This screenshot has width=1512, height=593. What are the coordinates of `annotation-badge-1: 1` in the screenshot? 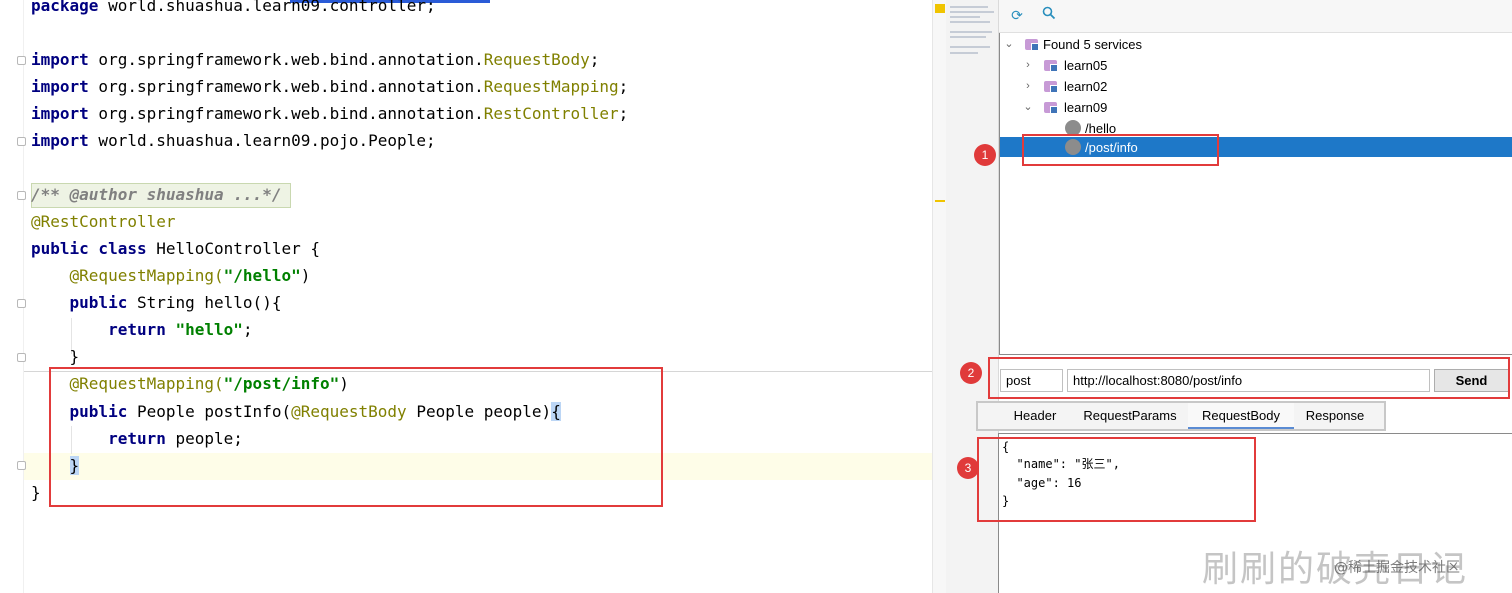 It's located at (985, 155).